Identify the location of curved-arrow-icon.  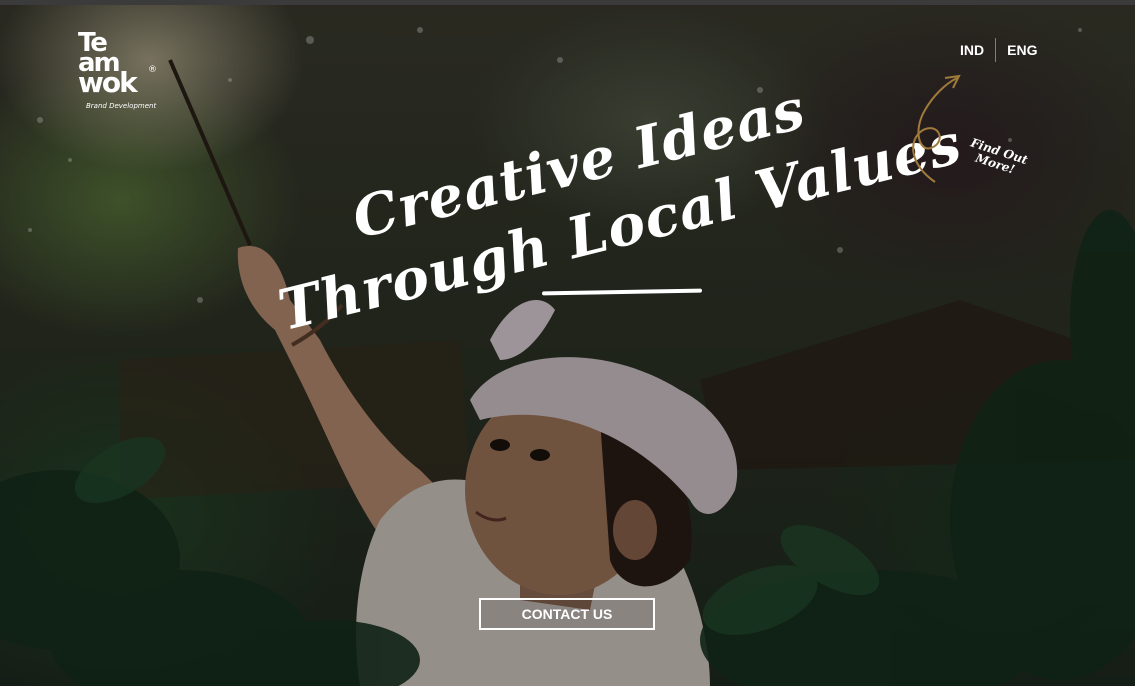
(936, 128).